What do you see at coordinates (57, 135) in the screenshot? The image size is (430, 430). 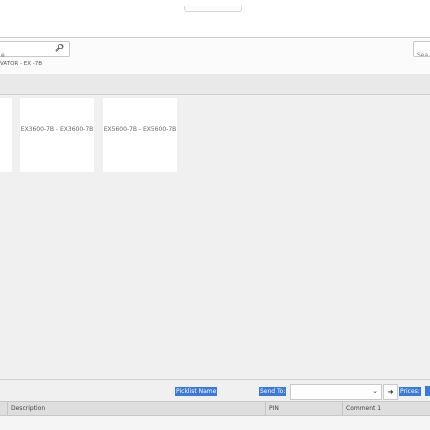 I see `catalog-tile: EX3600-7B - EX3600-7B` at bounding box center [57, 135].